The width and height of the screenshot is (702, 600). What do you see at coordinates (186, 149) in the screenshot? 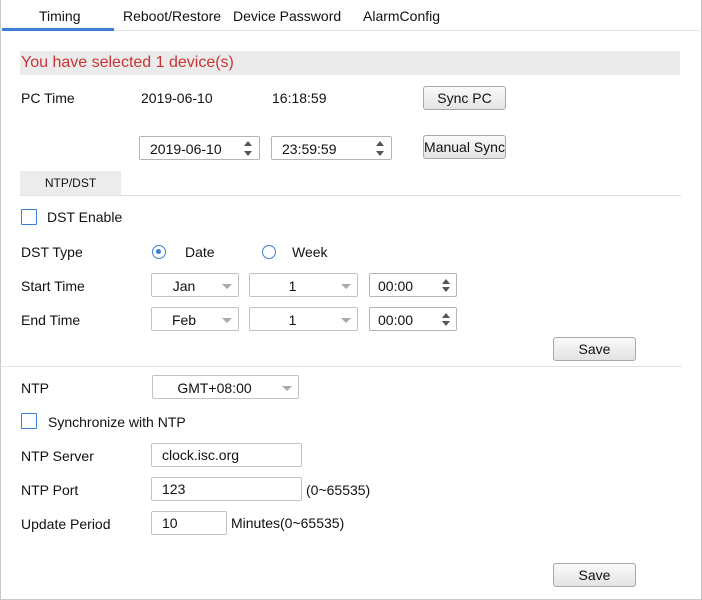
I see `manual-date-value: 2019-06-10` at bounding box center [186, 149].